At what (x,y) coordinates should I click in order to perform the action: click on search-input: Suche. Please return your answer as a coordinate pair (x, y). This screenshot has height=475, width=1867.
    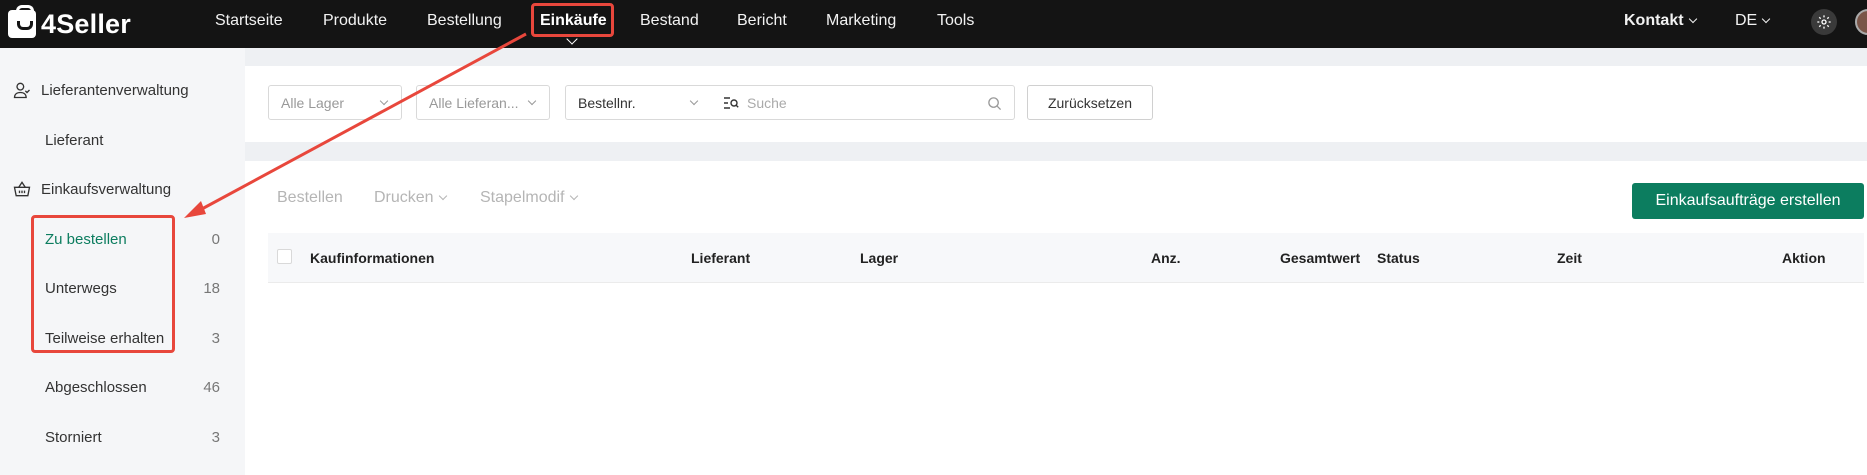
    Looking at the image, I should click on (863, 102).